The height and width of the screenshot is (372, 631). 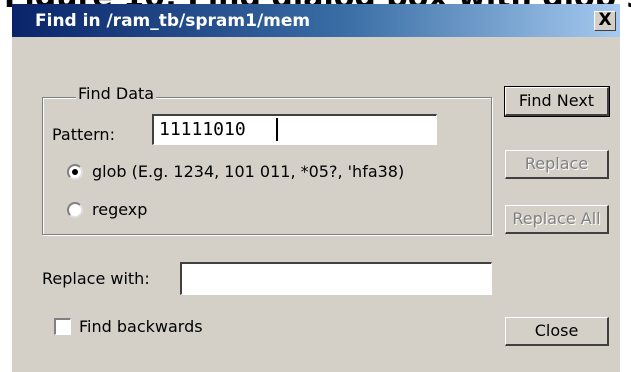 What do you see at coordinates (75, 210) in the screenshot?
I see `regexp-radio` at bounding box center [75, 210].